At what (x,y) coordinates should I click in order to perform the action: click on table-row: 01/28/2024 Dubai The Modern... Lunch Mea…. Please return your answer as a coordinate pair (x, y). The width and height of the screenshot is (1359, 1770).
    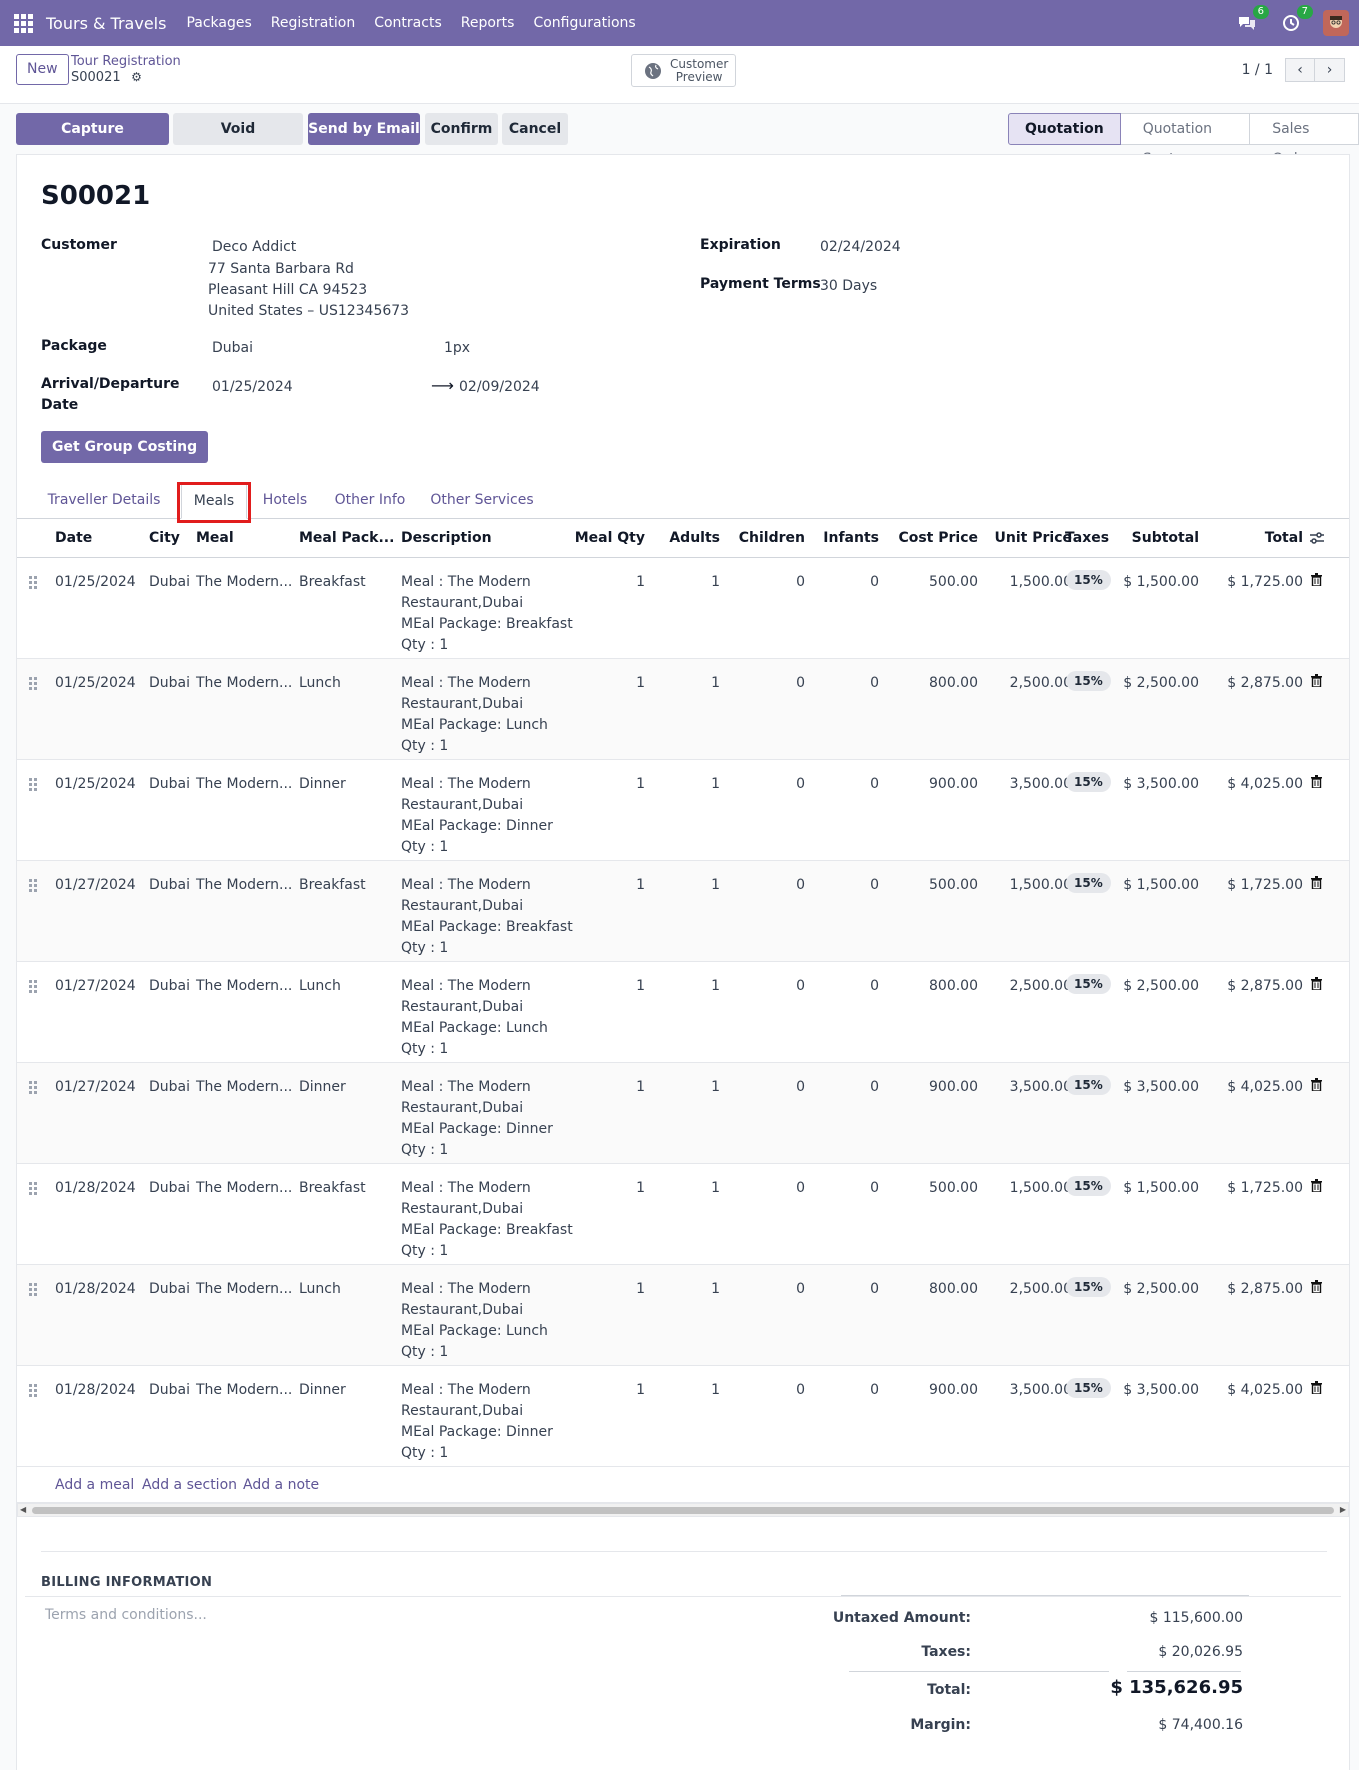
    Looking at the image, I should click on (683, 1315).